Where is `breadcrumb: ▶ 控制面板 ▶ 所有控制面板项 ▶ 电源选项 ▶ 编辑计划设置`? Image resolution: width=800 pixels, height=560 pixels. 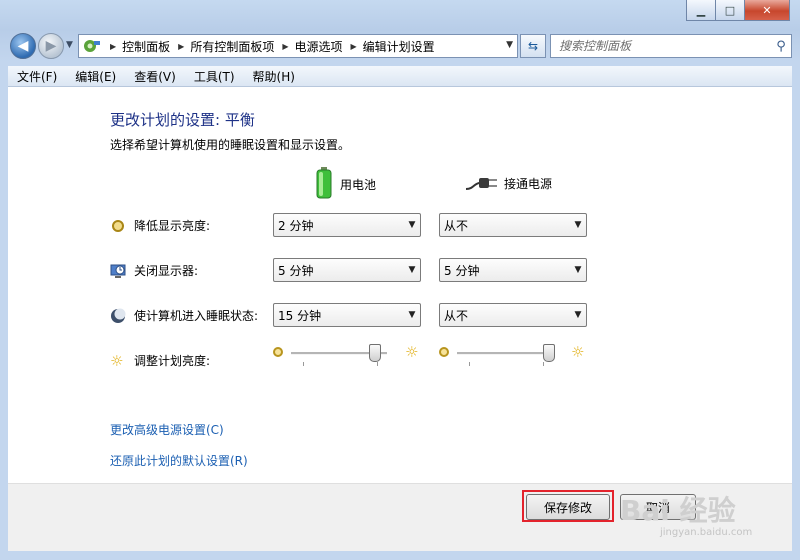
breadcrumb: ▶ 控制面板 ▶ 所有控制面板项 ▶ 电源选项 ▶ 编辑计划设置 is located at coordinates (268, 46).